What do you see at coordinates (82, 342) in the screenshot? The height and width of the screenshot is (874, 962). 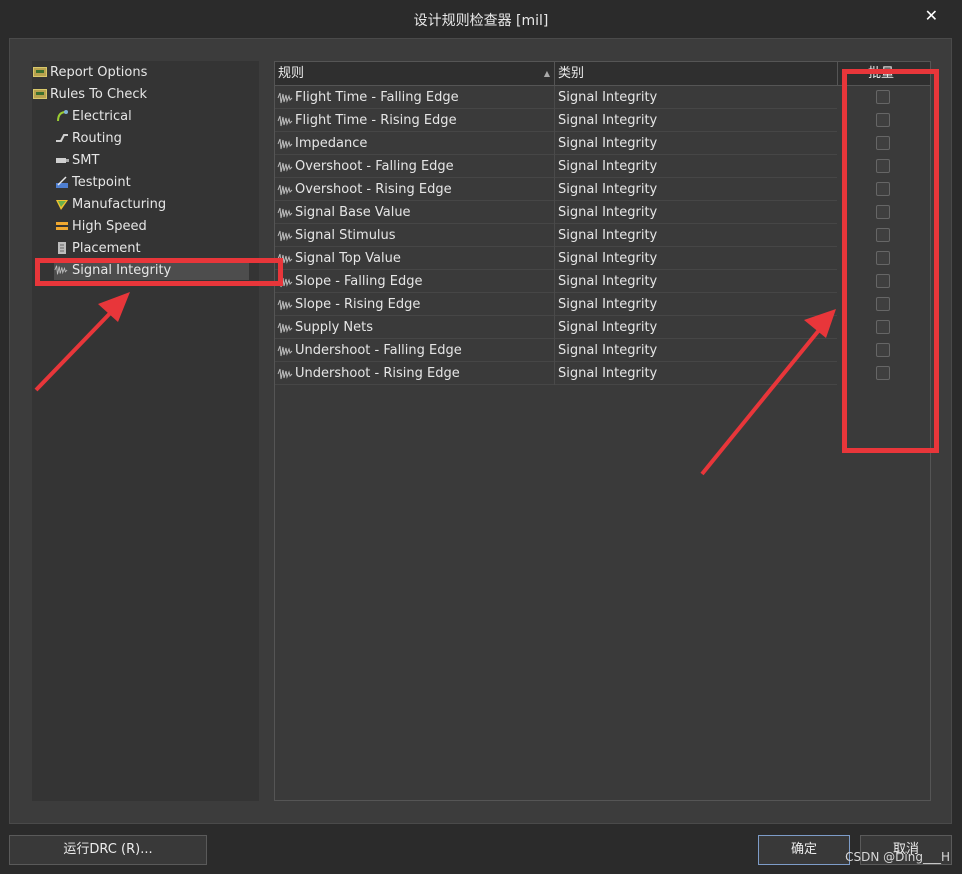 I see `arrow-left` at bounding box center [82, 342].